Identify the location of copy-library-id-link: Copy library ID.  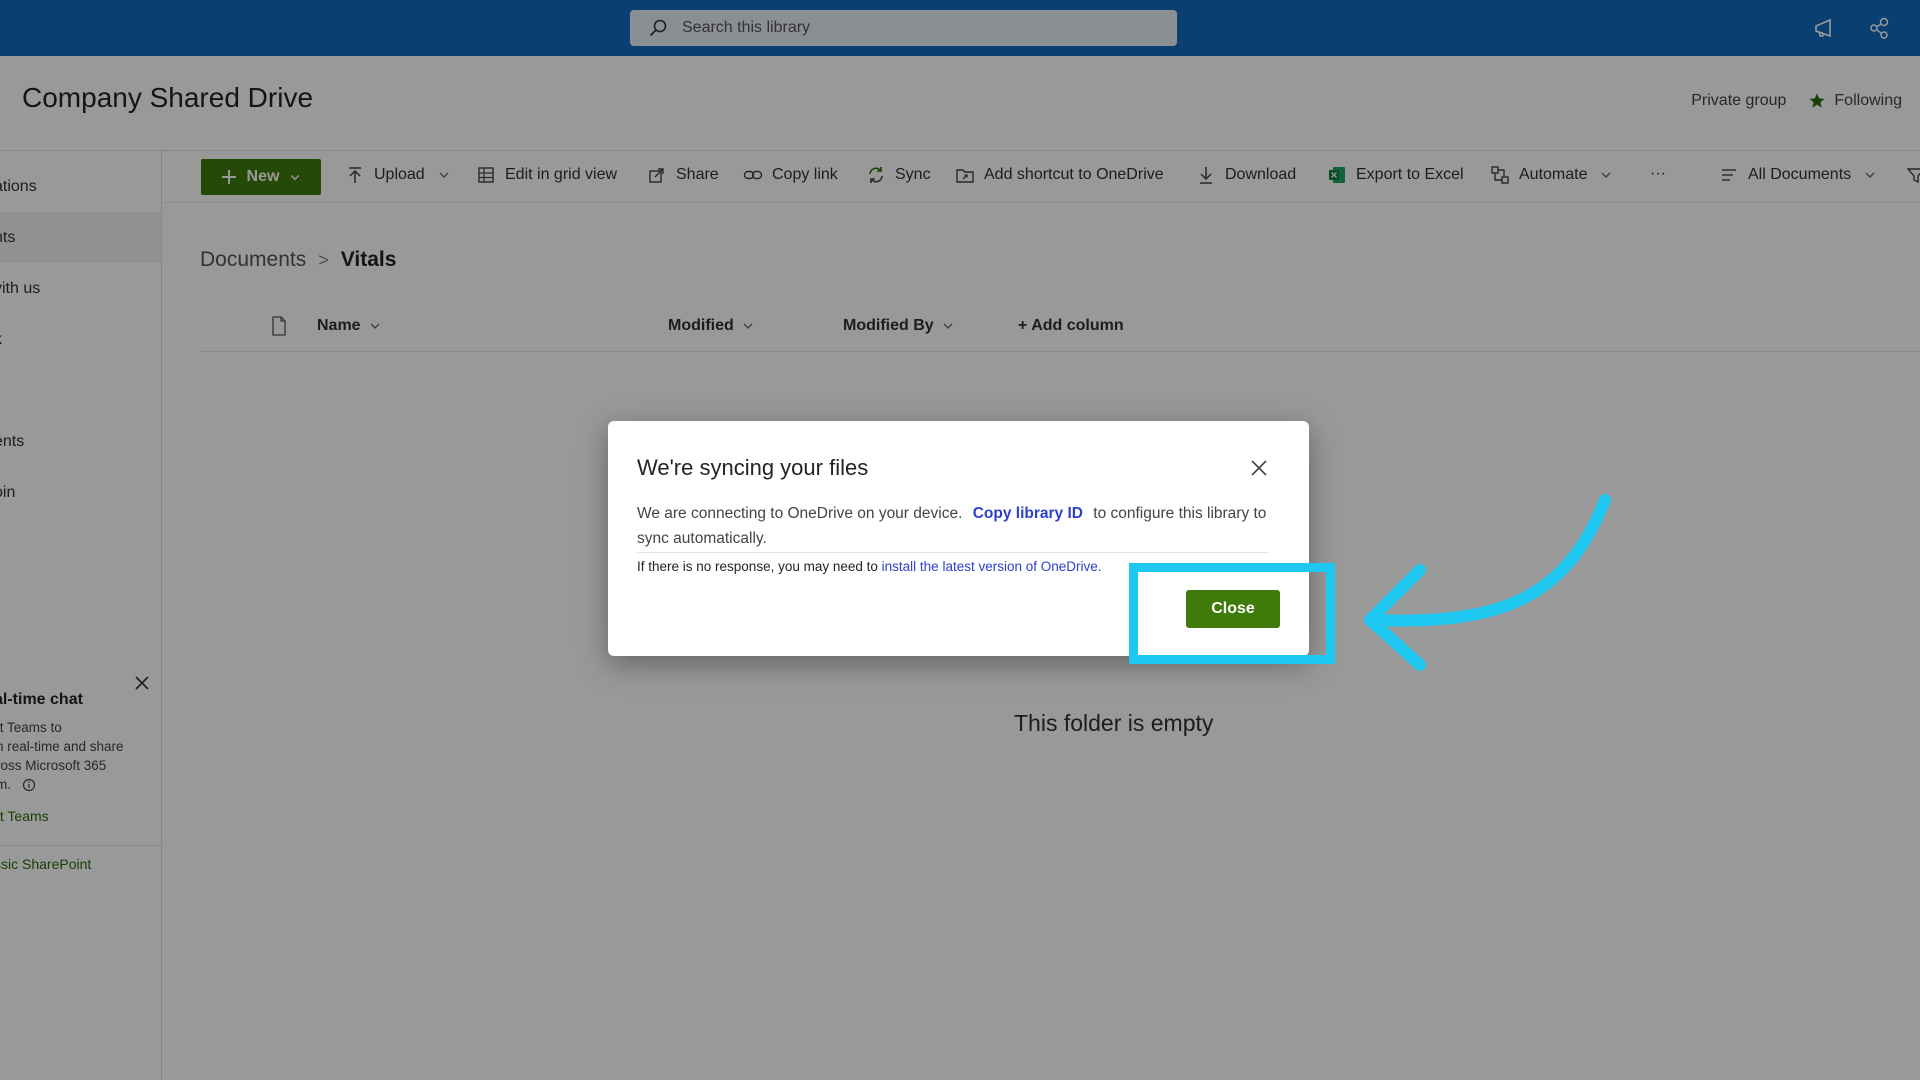
(1028, 513).